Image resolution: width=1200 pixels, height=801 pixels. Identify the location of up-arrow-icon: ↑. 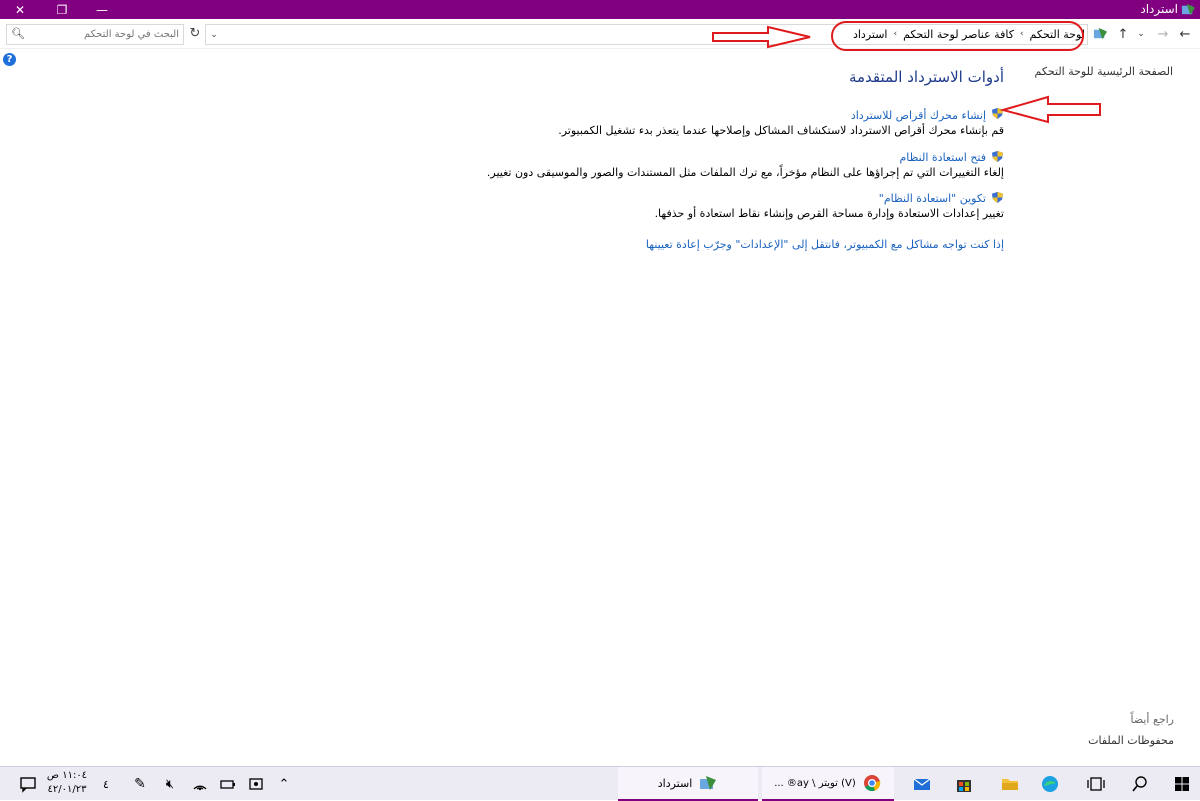
(1123, 34).